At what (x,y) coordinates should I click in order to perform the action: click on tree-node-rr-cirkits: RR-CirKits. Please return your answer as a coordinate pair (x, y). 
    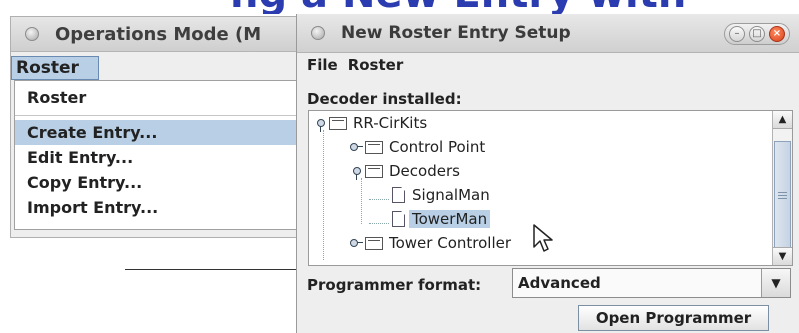
    Looking at the image, I should click on (371, 123).